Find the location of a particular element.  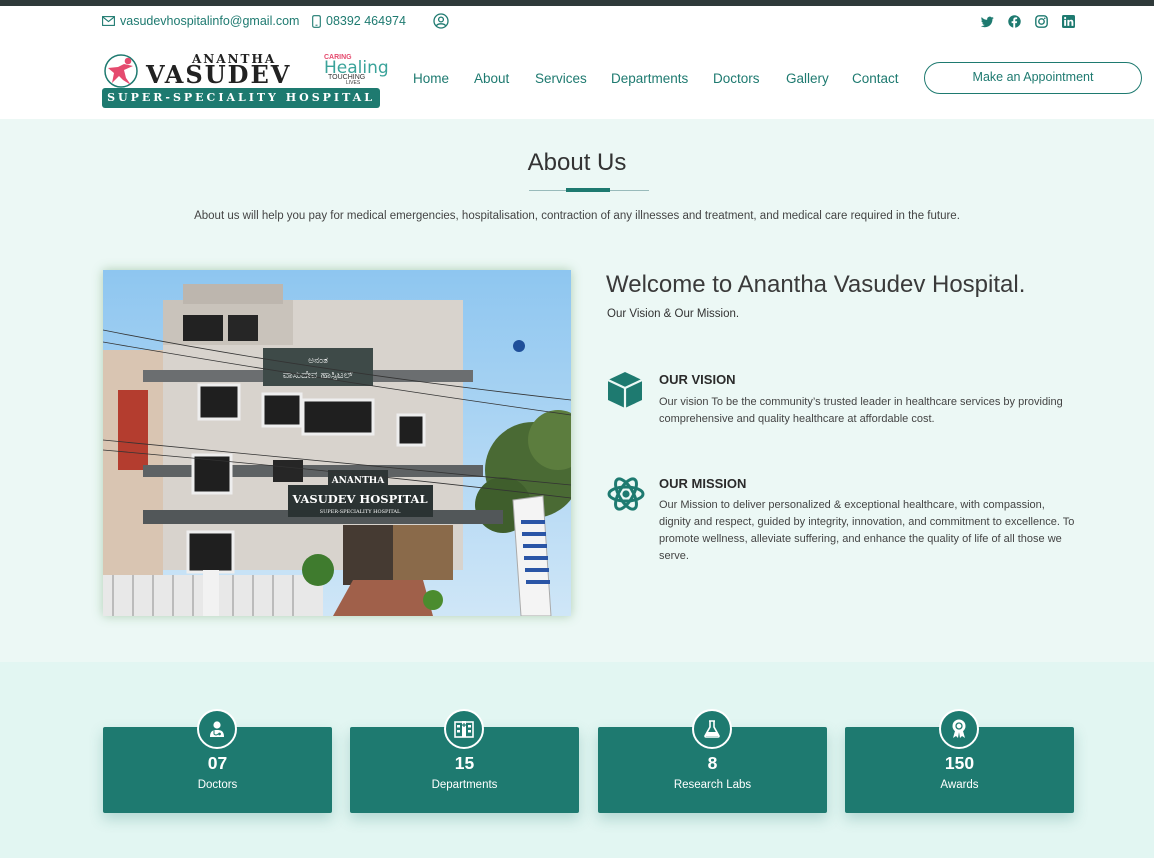

make-appointment-button: Make an Appointment is located at coordinates (1033, 78).